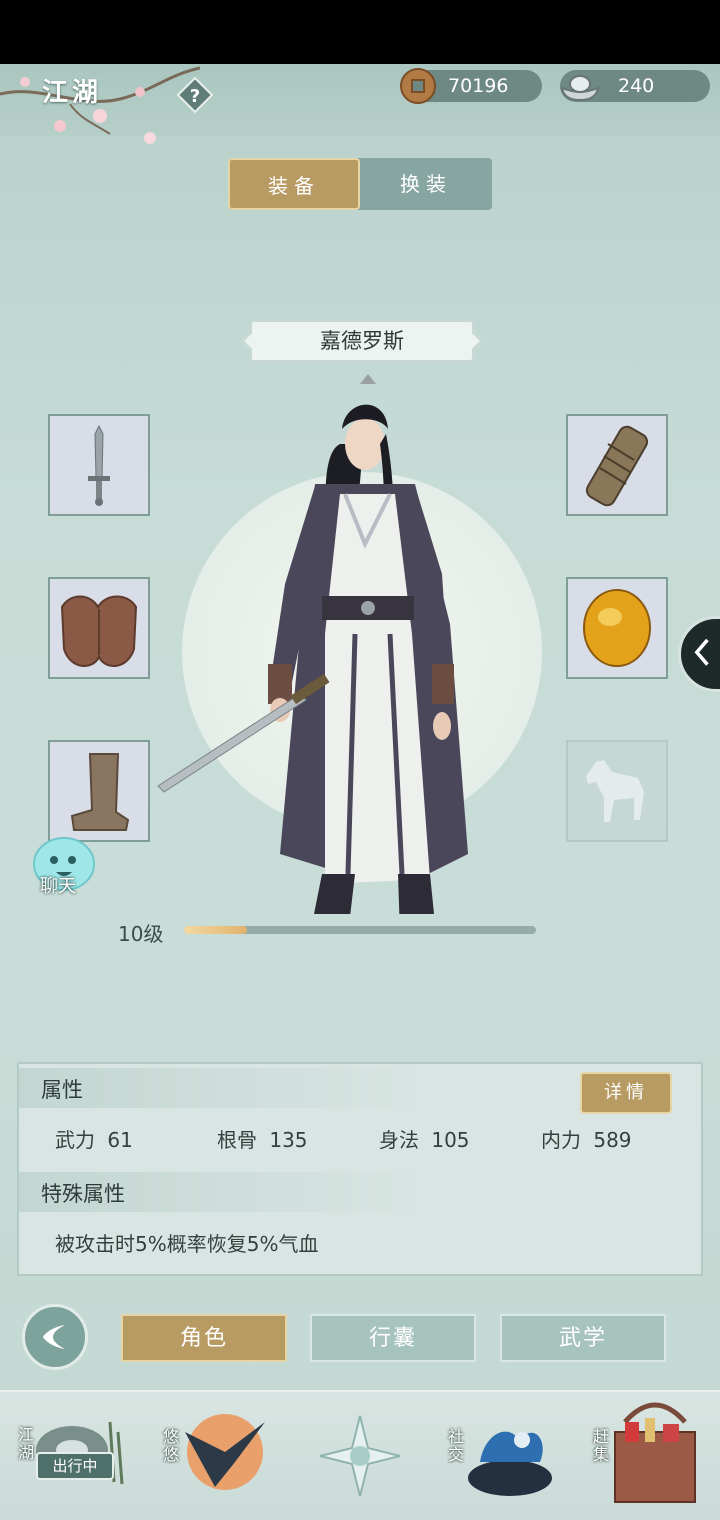  I want to click on home-star-icon, so click(360, 1456).